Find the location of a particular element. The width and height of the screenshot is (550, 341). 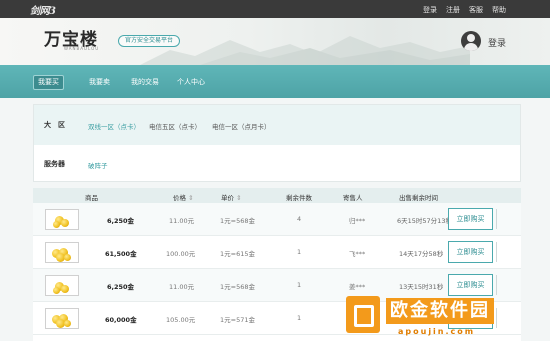

nav-item-sell: 我要卖 is located at coordinates (99, 82).